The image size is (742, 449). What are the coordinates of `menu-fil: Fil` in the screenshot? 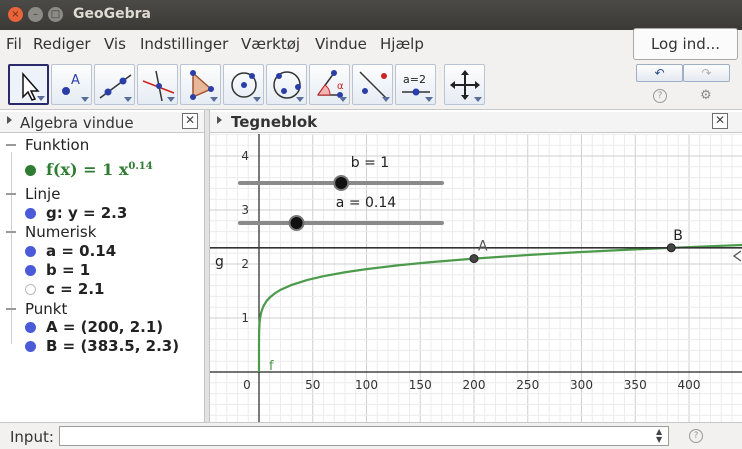 It's located at (14, 44).